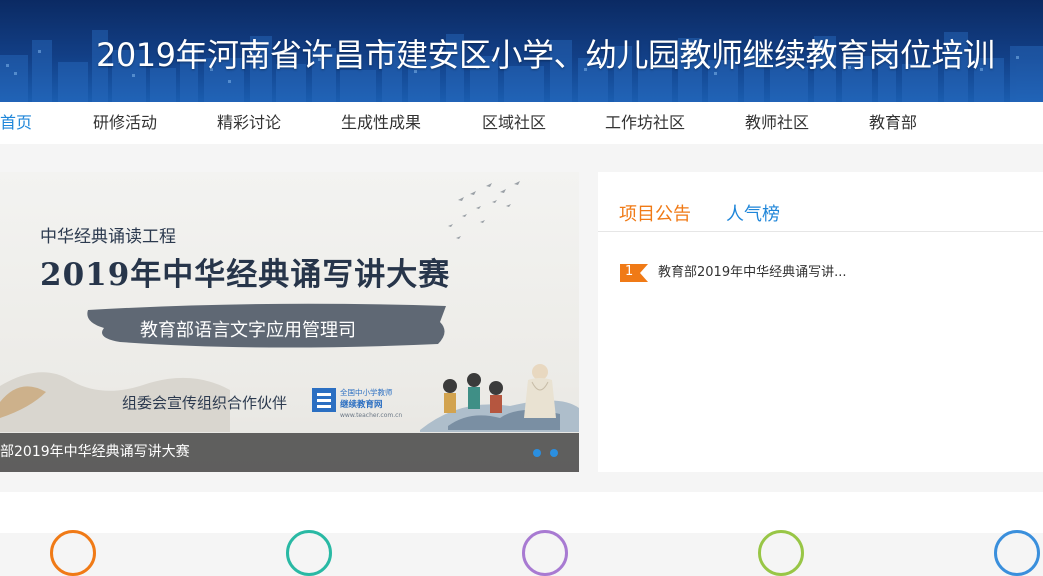 The width and height of the screenshot is (1043, 576). I want to click on main-nav: 首页 研修活动 精彩讨论 生成性成果 区域社区 工作坊社区 教师社区 教育部, so click(521, 123).